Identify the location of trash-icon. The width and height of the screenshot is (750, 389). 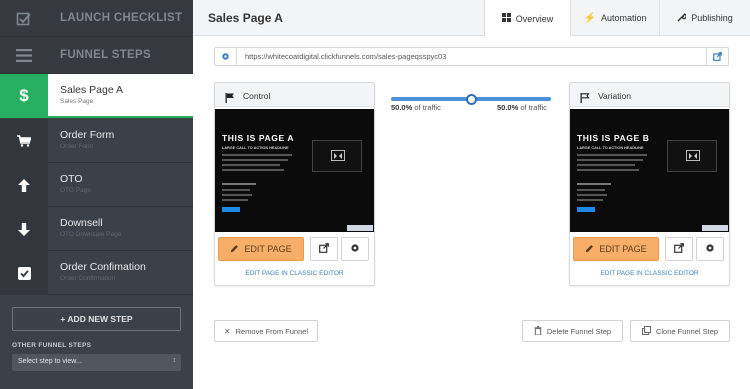
(538, 331).